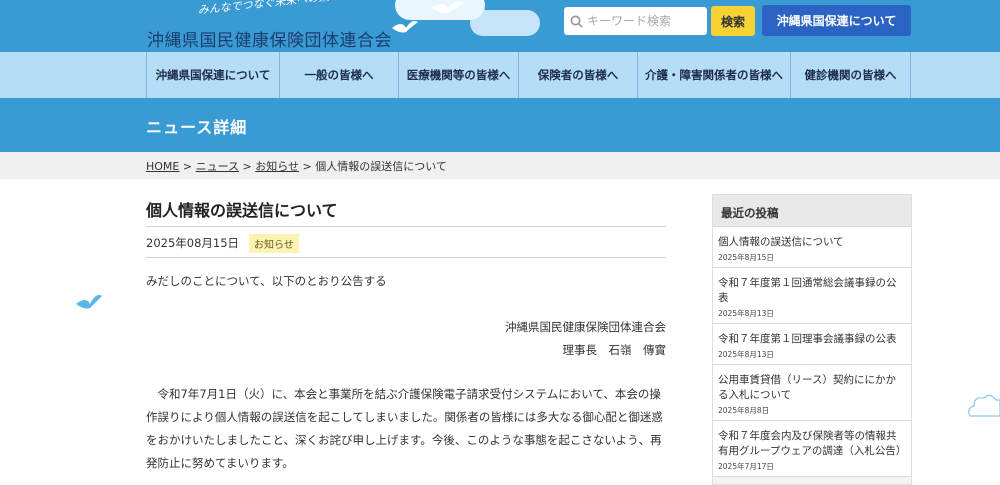 This screenshot has width=1000, height=485. What do you see at coordinates (339, 75) in the screenshot?
I see `nav-item-general: 一般の皆様へ` at bounding box center [339, 75].